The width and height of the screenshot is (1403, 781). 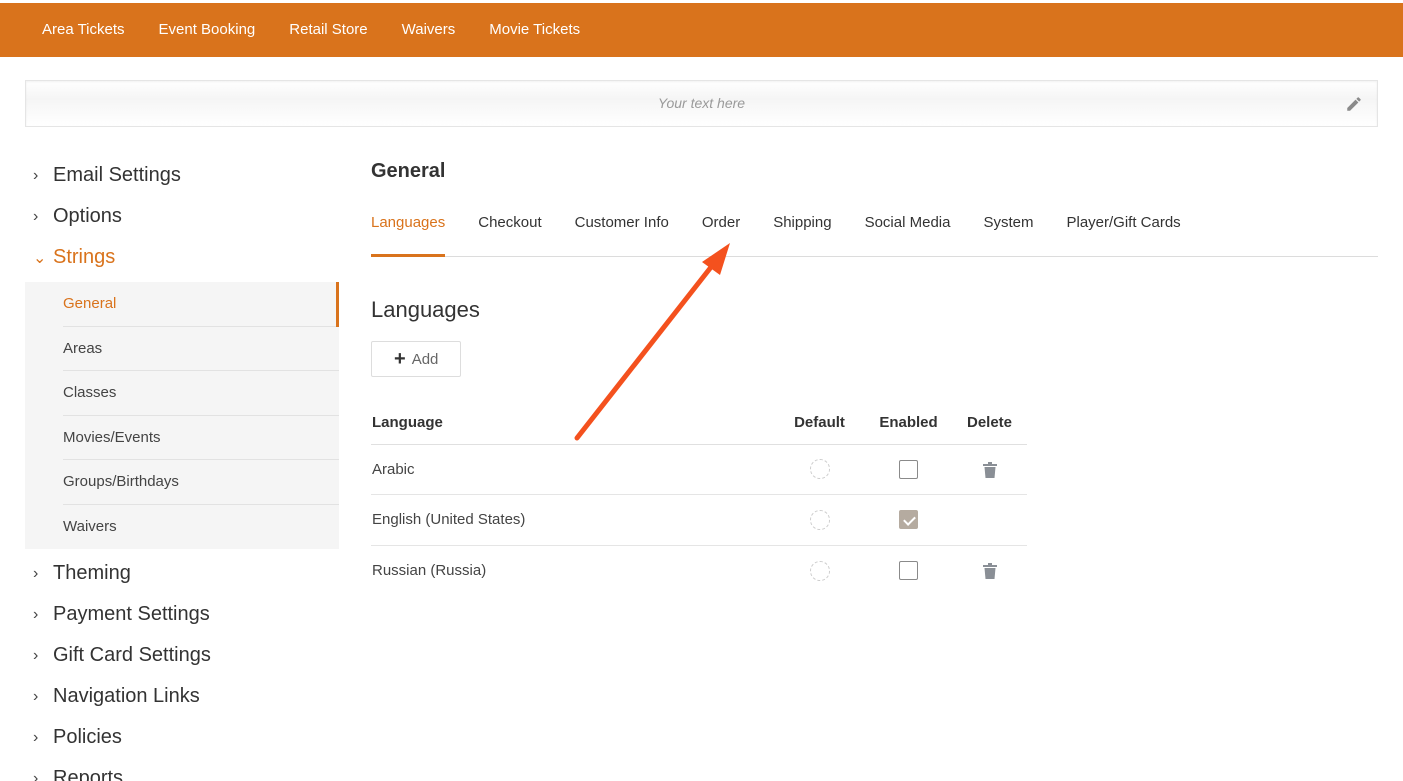 What do you see at coordinates (819, 423) in the screenshot?
I see `column-header-default: Default` at bounding box center [819, 423].